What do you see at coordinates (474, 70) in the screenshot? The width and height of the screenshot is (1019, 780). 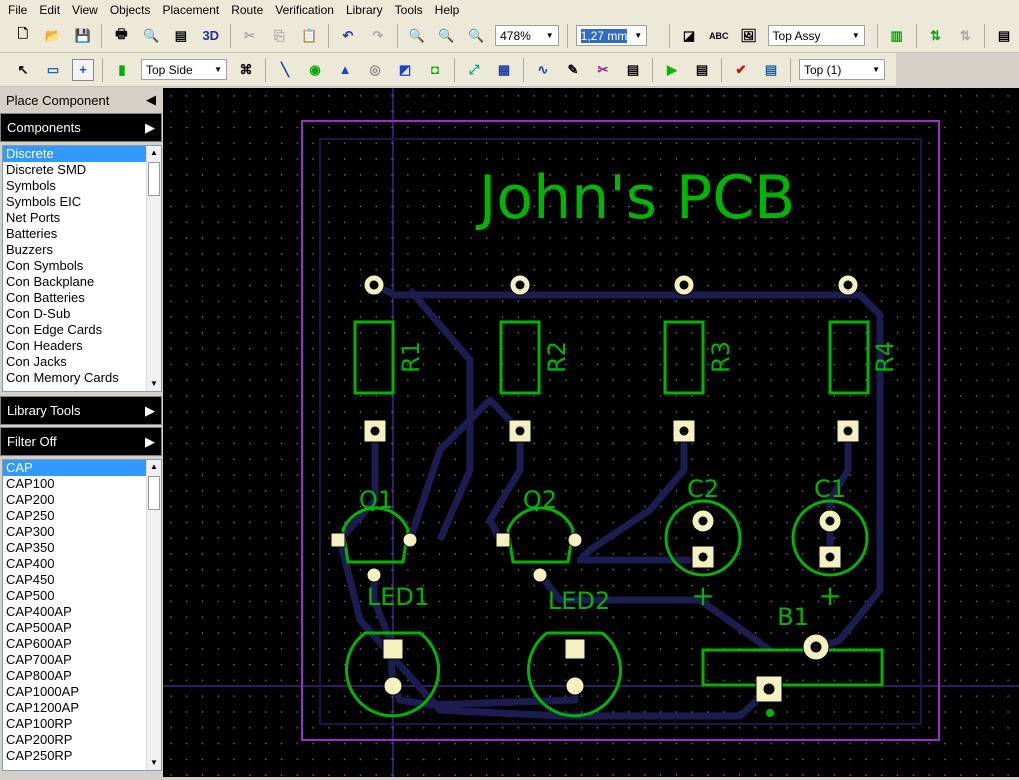 I see `dimension-icon: ⤢` at bounding box center [474, 70].